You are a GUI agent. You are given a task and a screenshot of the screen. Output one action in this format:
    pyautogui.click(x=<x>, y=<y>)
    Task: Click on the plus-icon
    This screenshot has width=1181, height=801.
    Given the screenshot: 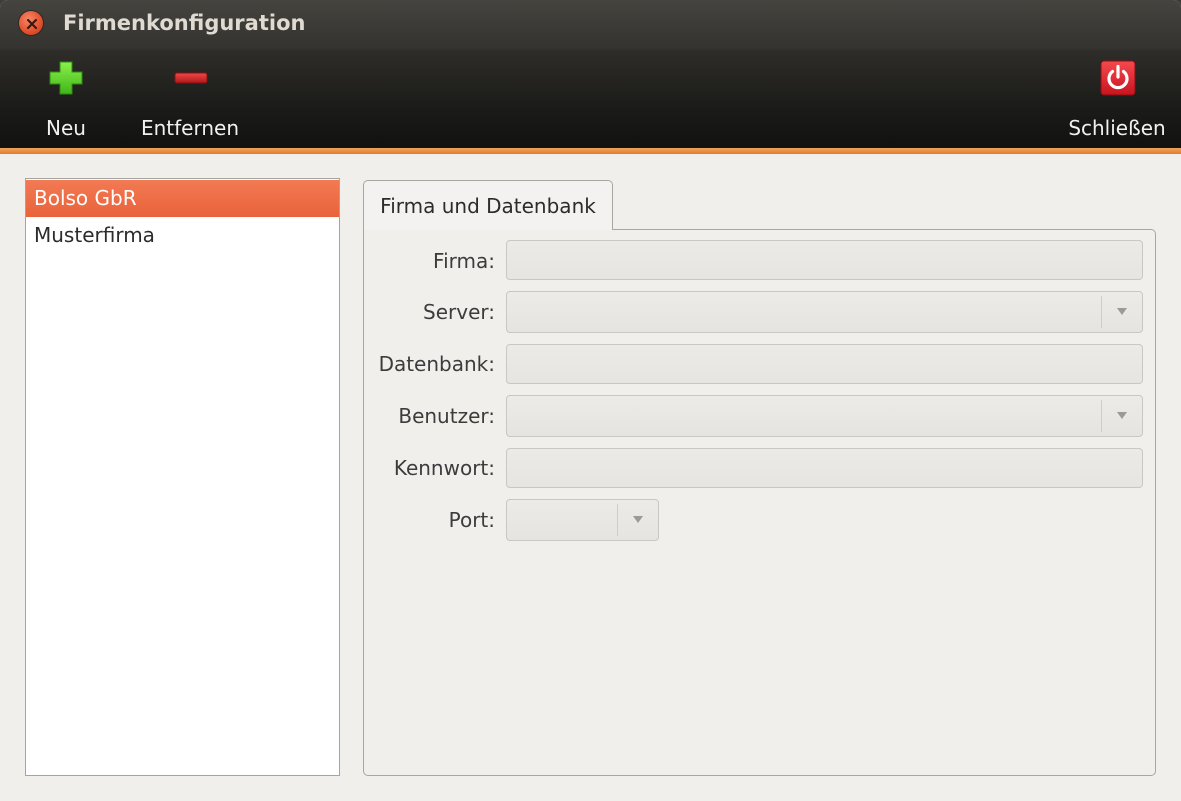 What is the action you would take?
    pyautogui.click(x=66, y=78)
    